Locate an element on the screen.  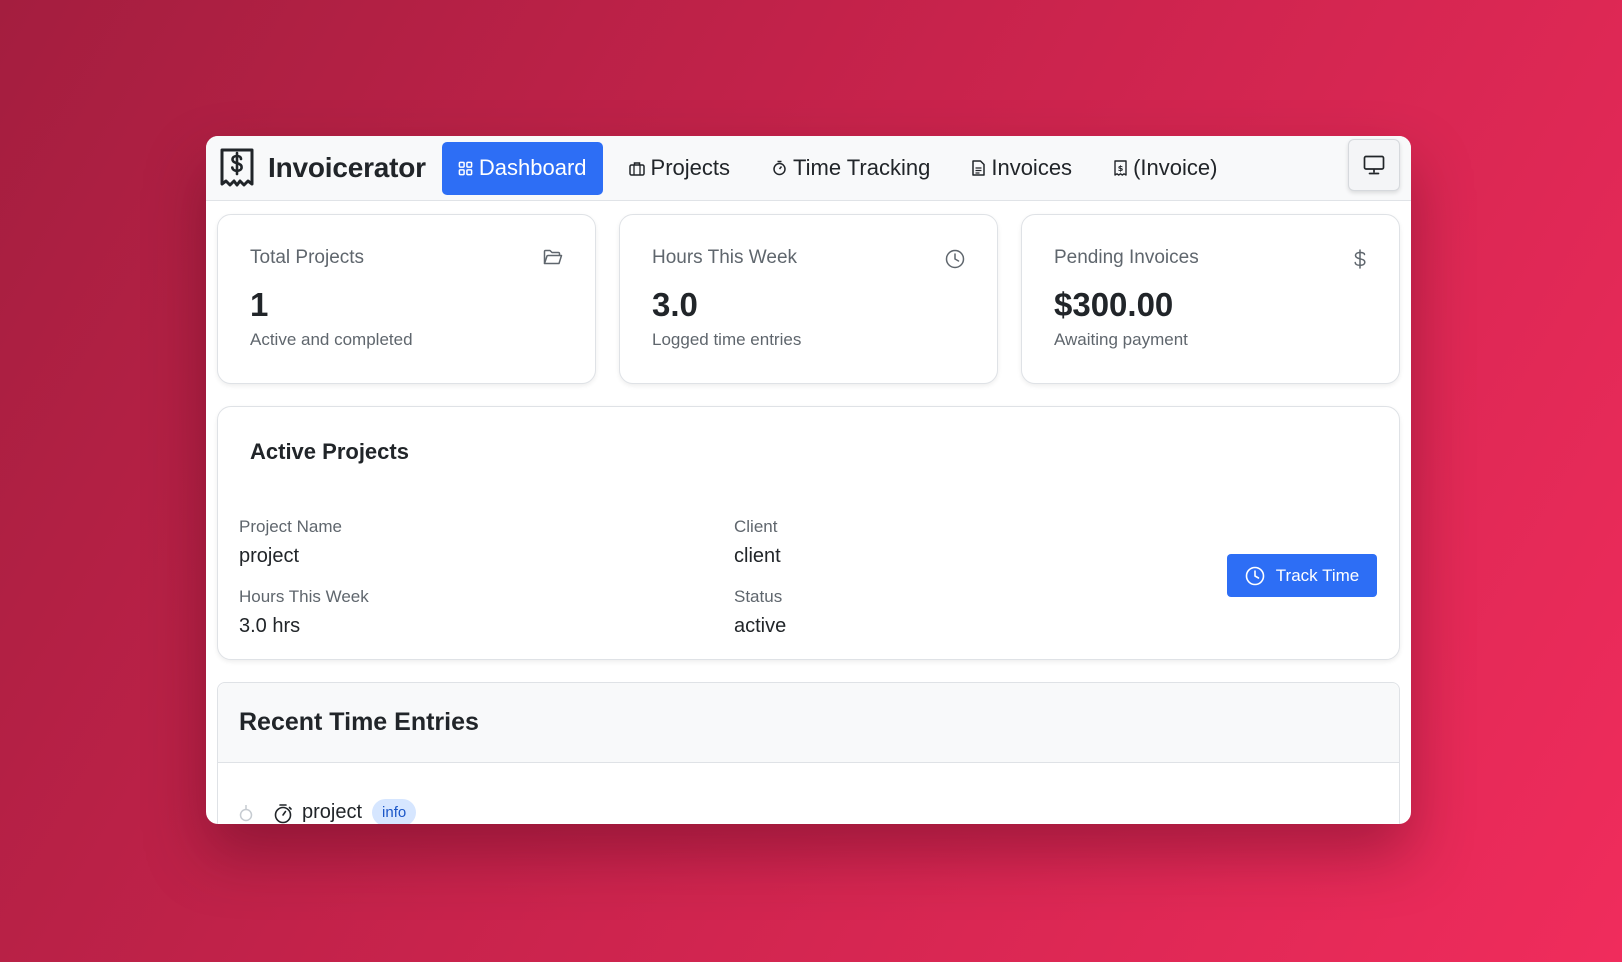
project-name-value: project is located at coordinates (290, 556).